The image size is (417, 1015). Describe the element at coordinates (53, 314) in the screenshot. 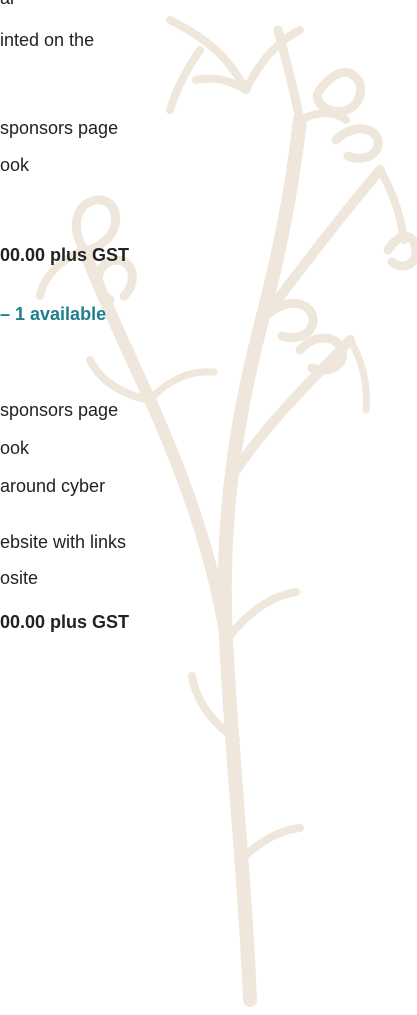

I see `availability-heading: – 1 available` at that location.